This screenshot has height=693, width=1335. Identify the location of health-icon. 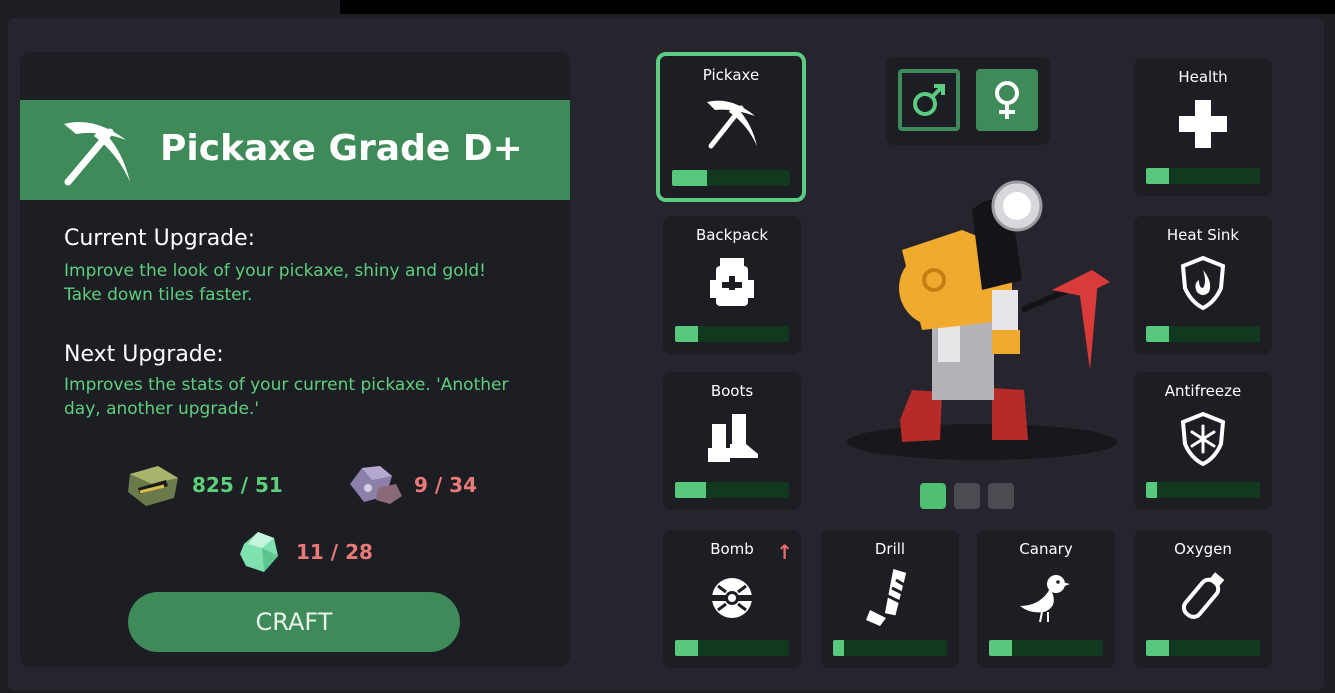
(1203, 124).